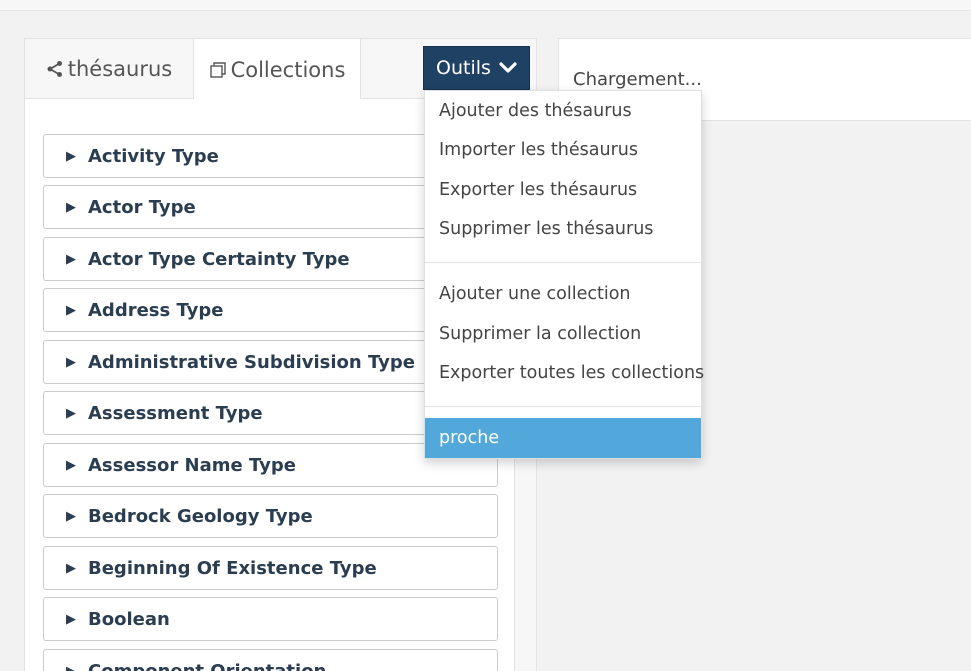 This screenshot has width=971, height=671. What do you see at coordinates (563, 438) in the screenshot?
I see `menu-item-close: proche` at bounding box center [563, 438].